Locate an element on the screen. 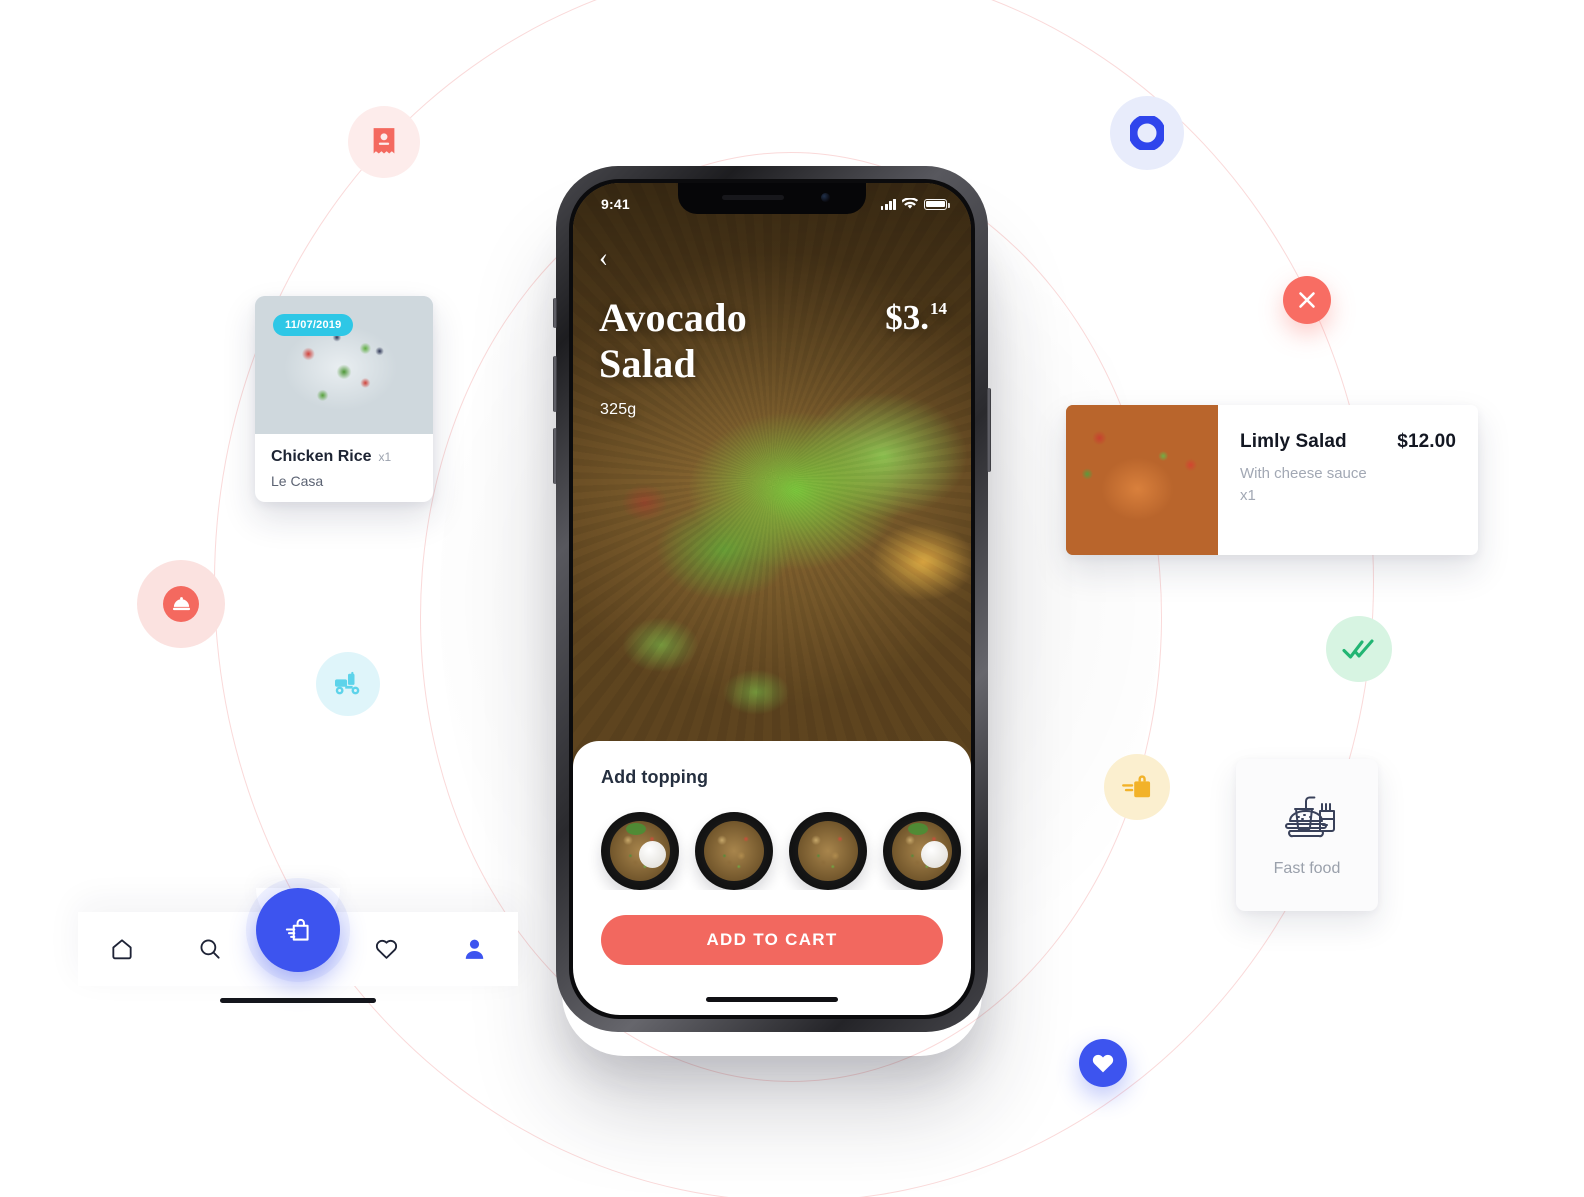 This screenshot has width=1584, height=1197. product-line-item-card: Limly Salad $12.00 With cheese sauce x1 is located at coordinates (1272, 480).